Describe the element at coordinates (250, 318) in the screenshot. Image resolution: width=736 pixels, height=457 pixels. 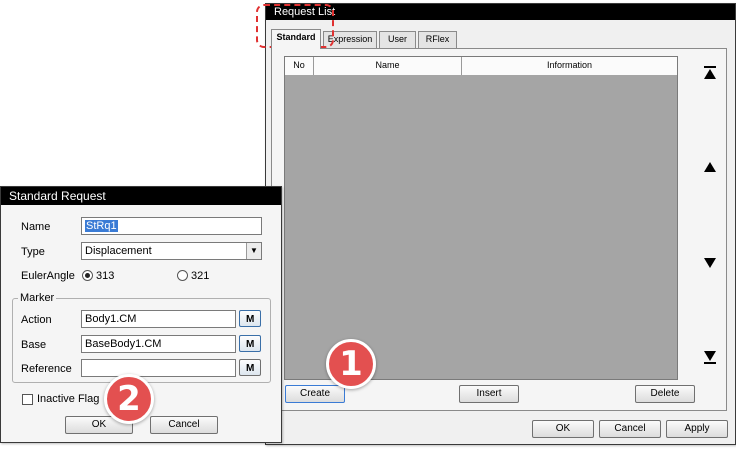
I see `action-m-button: M` at that location.